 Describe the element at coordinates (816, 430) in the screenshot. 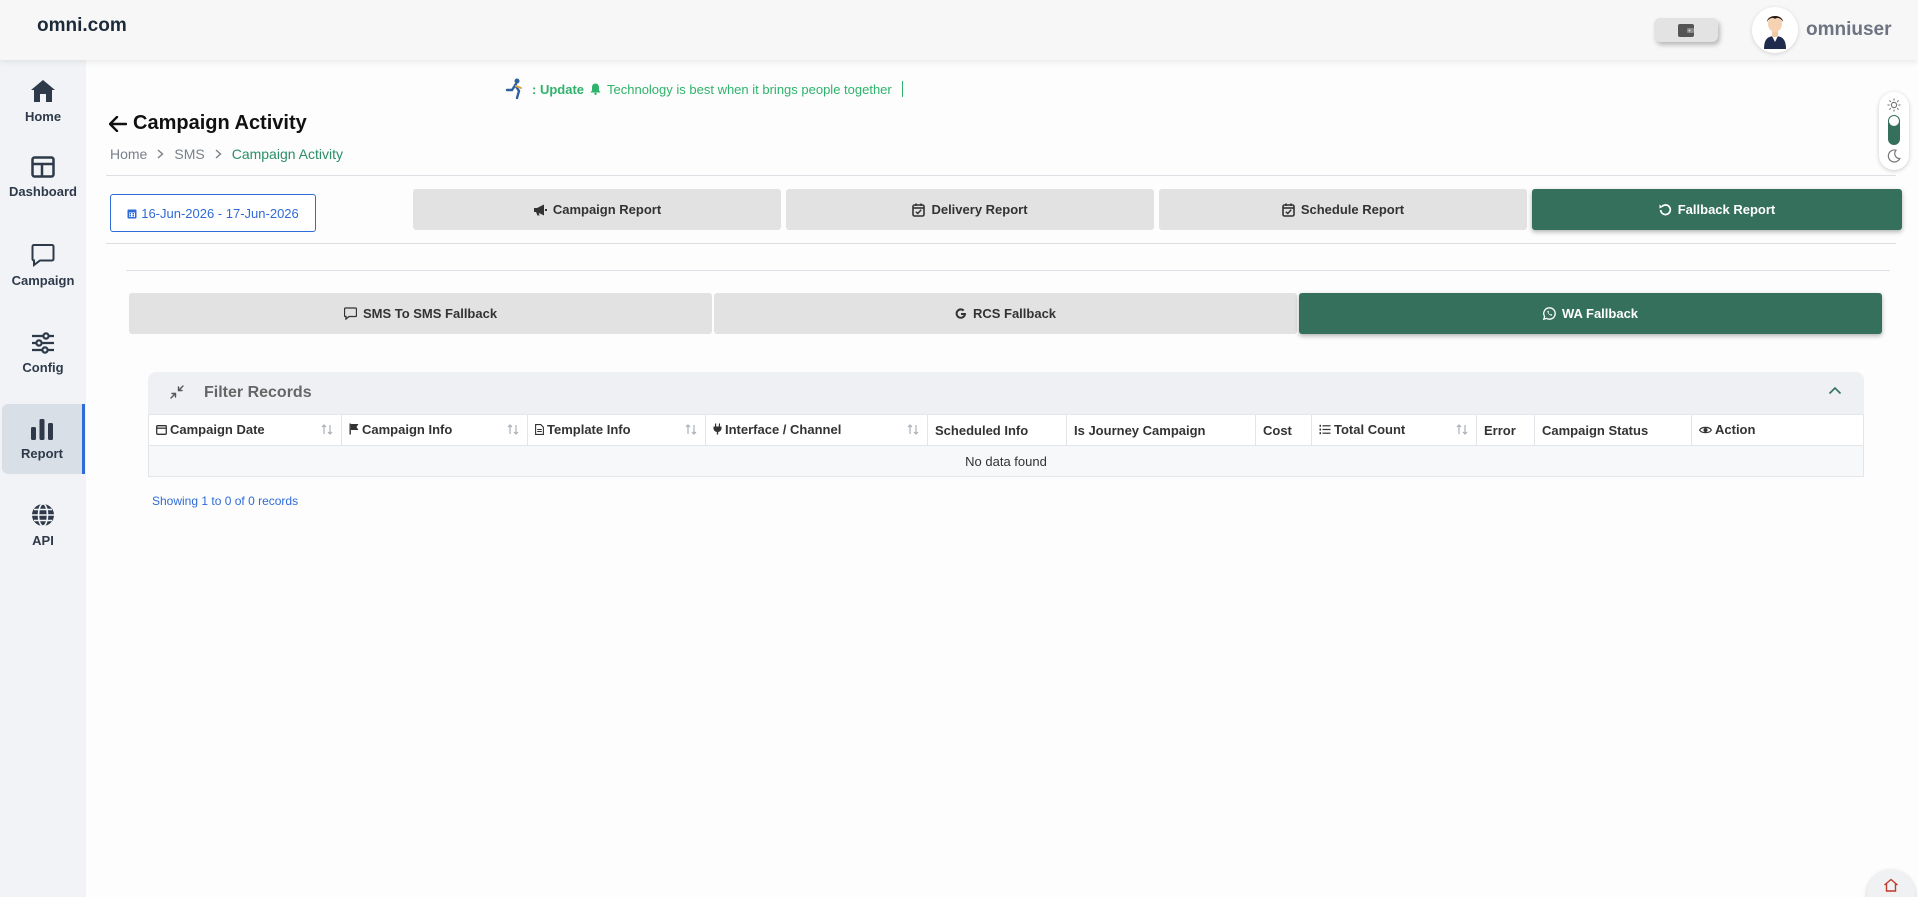

I see `column-interface-channel: Interface / Channel` at that location.